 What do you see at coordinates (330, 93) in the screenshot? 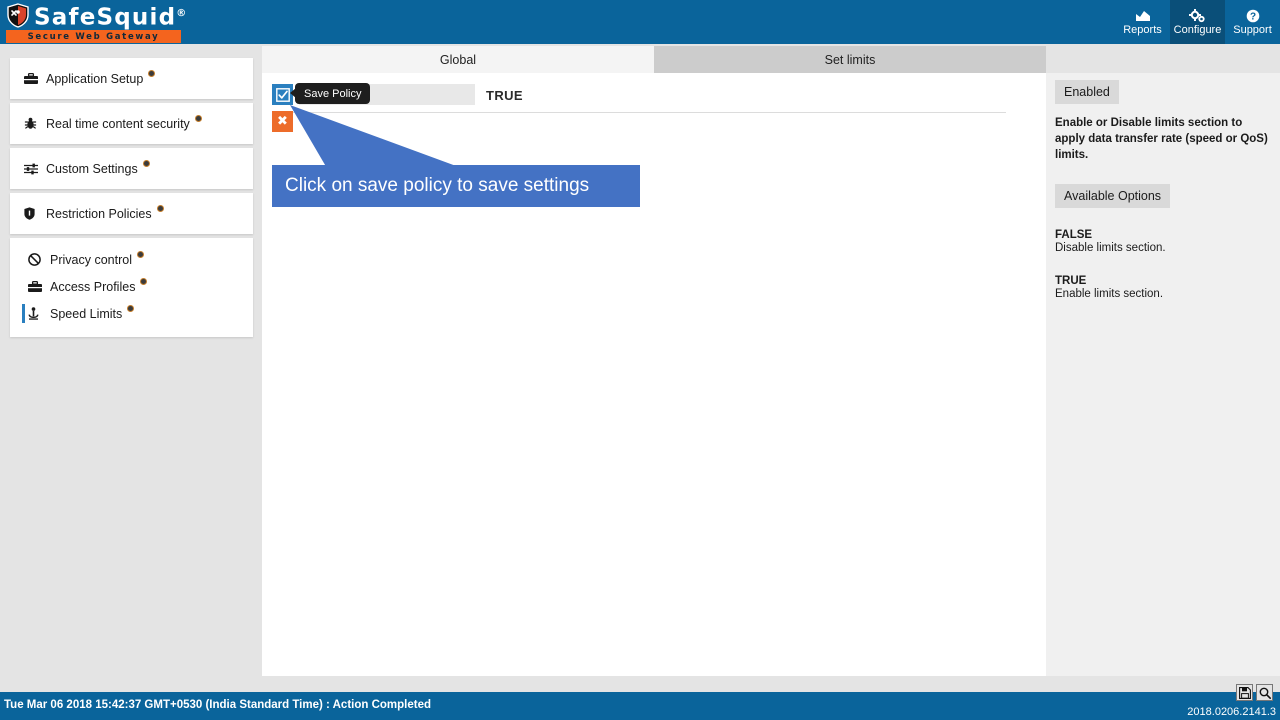
I see `save-policy-tooltip: Save Policy` at bounding box center [330, 93].